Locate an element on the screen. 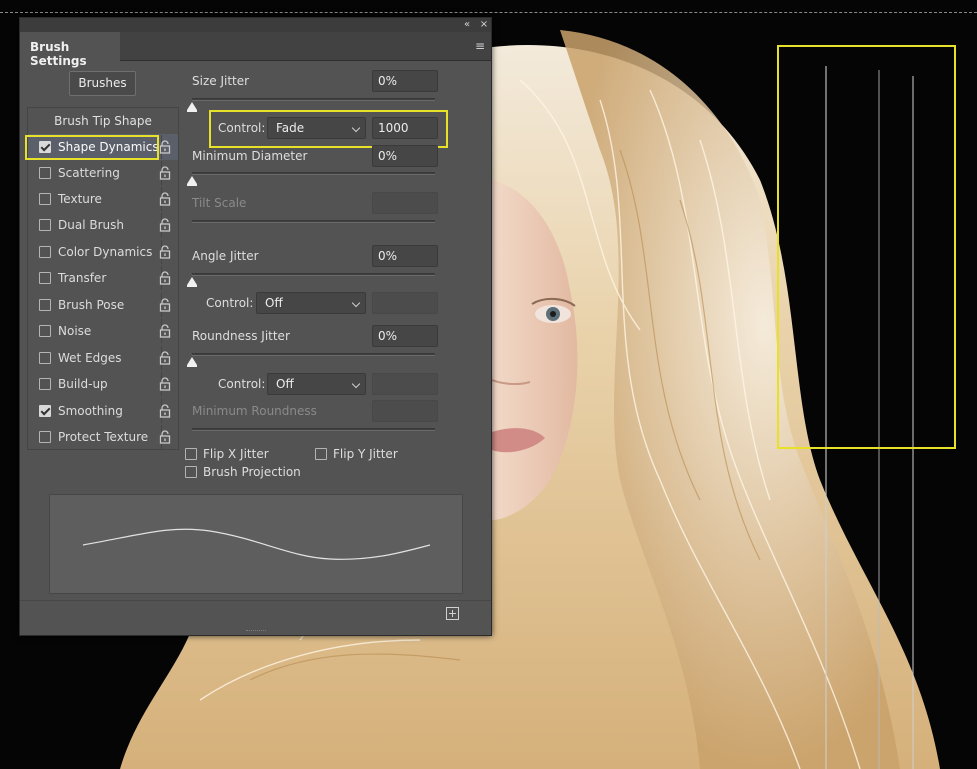  size-control-select: Fade is located at coordinates (316, 128).